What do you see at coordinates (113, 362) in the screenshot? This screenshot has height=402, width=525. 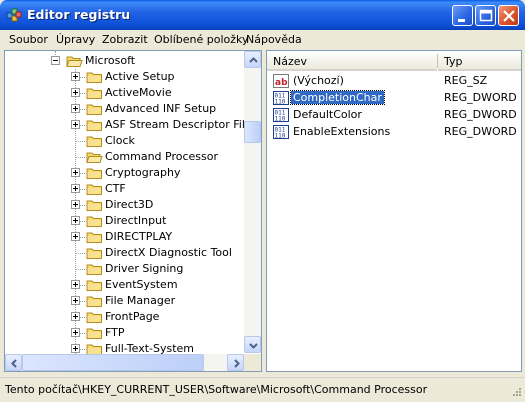 I see `tree-hscroll-thumb` at bounding box center [113, 362].